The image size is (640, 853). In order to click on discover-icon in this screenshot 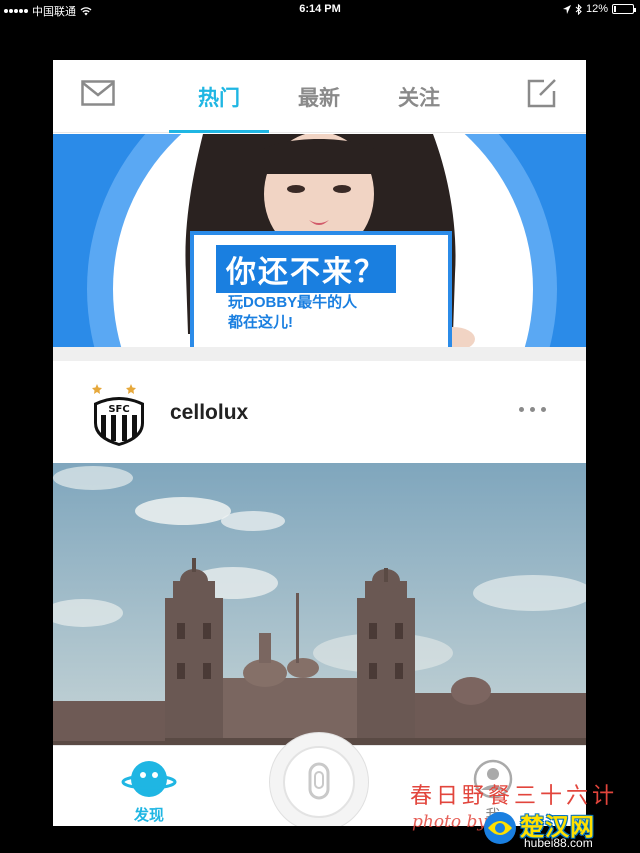, I will do `click(149, 779)`.